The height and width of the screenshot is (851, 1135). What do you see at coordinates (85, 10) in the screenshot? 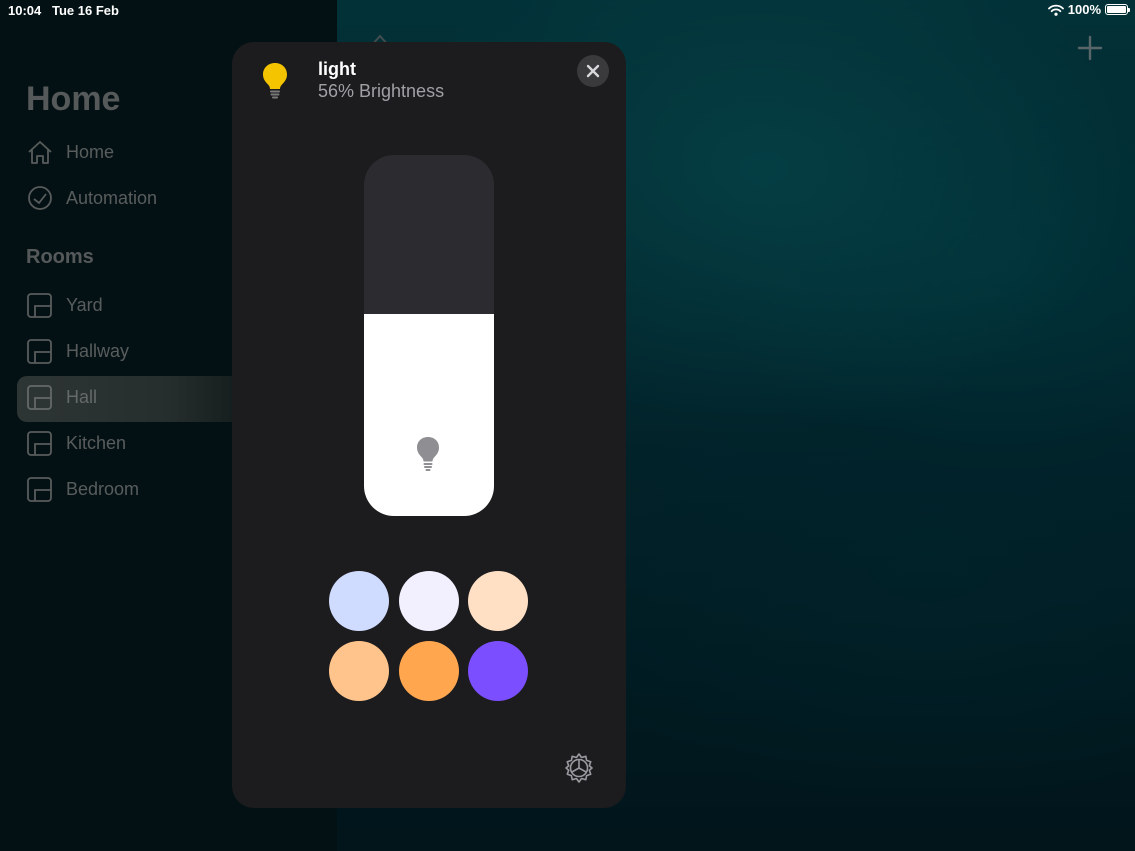
I see `status-date: Tue 16 Feb` at bounding box center [85, 10].